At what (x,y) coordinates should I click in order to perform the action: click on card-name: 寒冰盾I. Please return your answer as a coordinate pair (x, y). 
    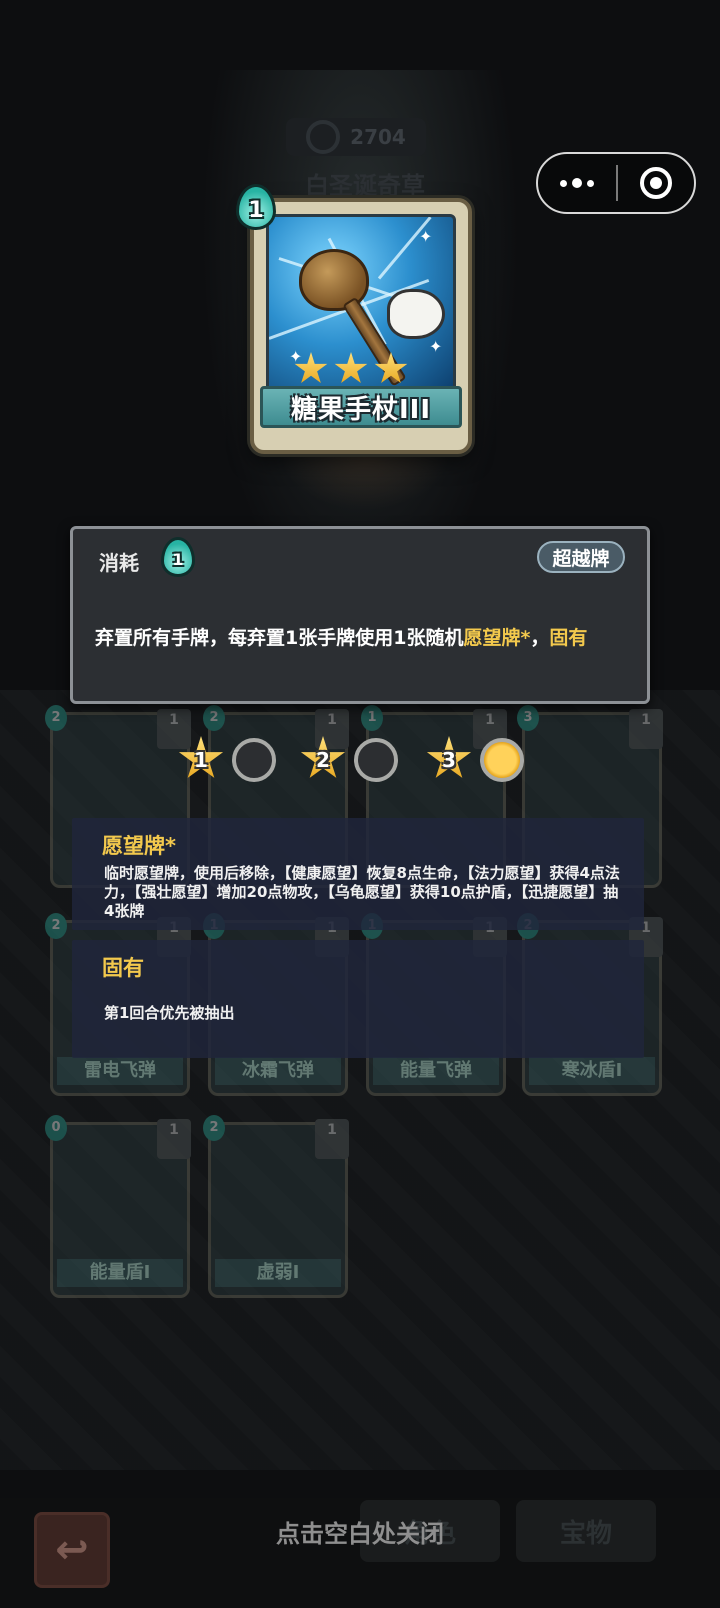
    Looking at the image, I should click on (592, 1071).